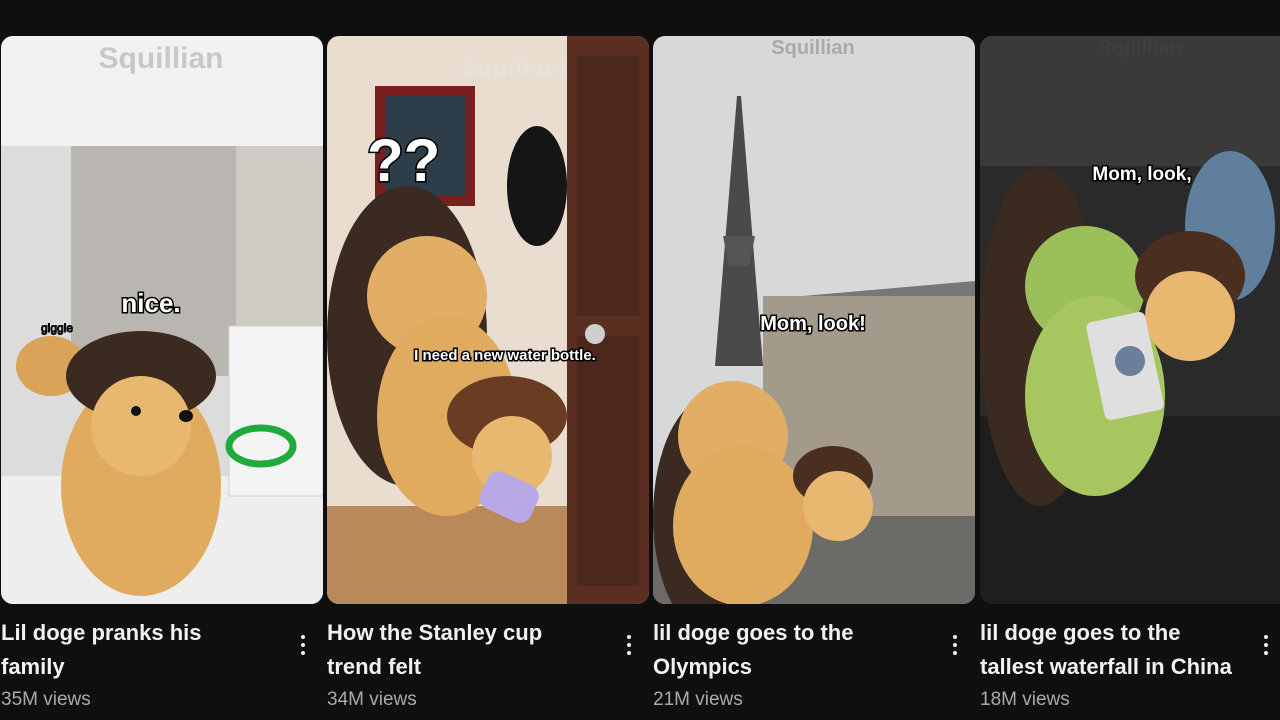 The height and width of the screenshot is (720, 1280). What do you see at coordinates (403, 160) in the screenshot?
I see `question-marks: ??` at bounding box center [403, 160].